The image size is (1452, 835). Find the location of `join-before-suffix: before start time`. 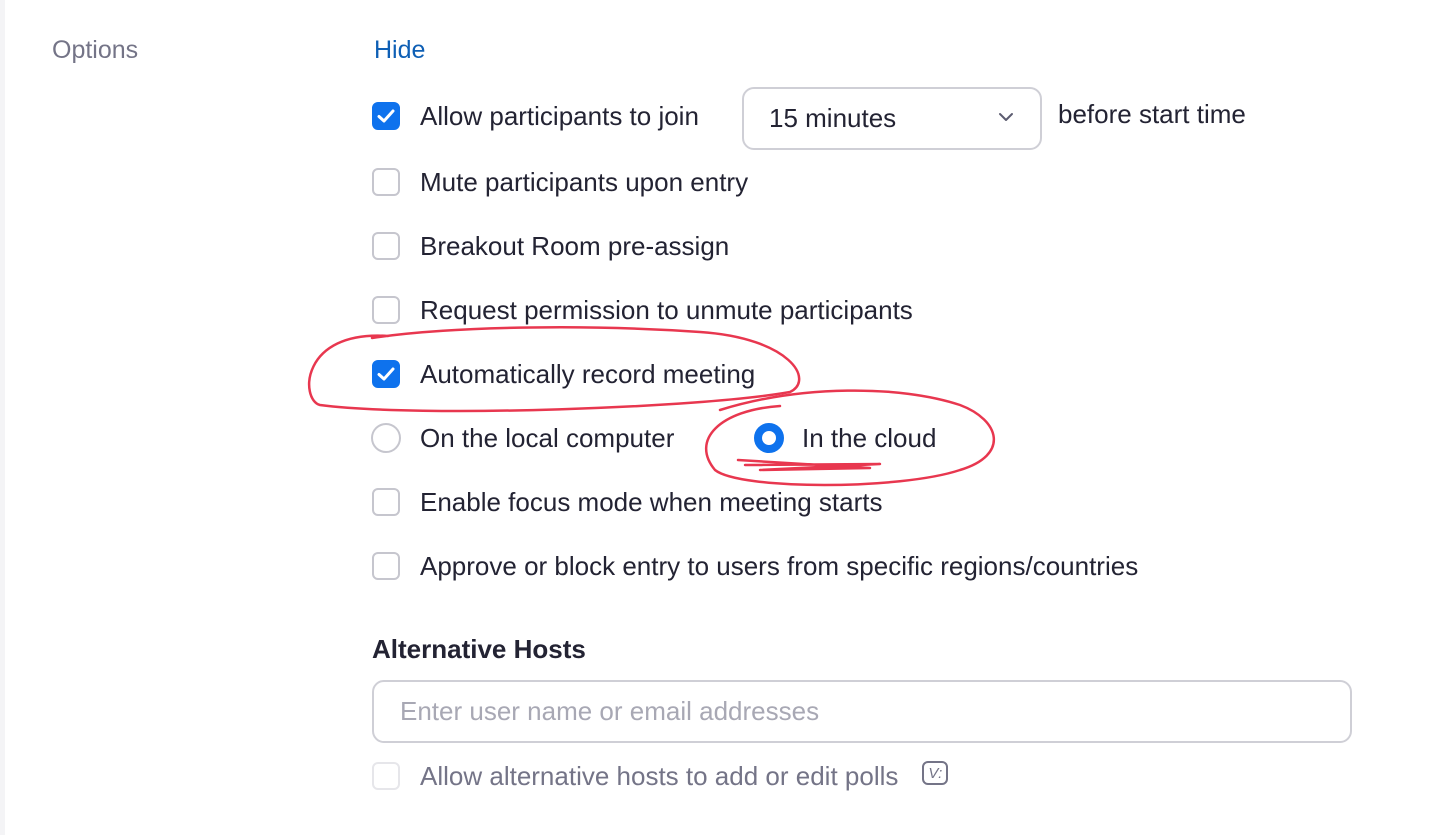

join-before-suffix: before start time is located at coordinates (1152, 114).